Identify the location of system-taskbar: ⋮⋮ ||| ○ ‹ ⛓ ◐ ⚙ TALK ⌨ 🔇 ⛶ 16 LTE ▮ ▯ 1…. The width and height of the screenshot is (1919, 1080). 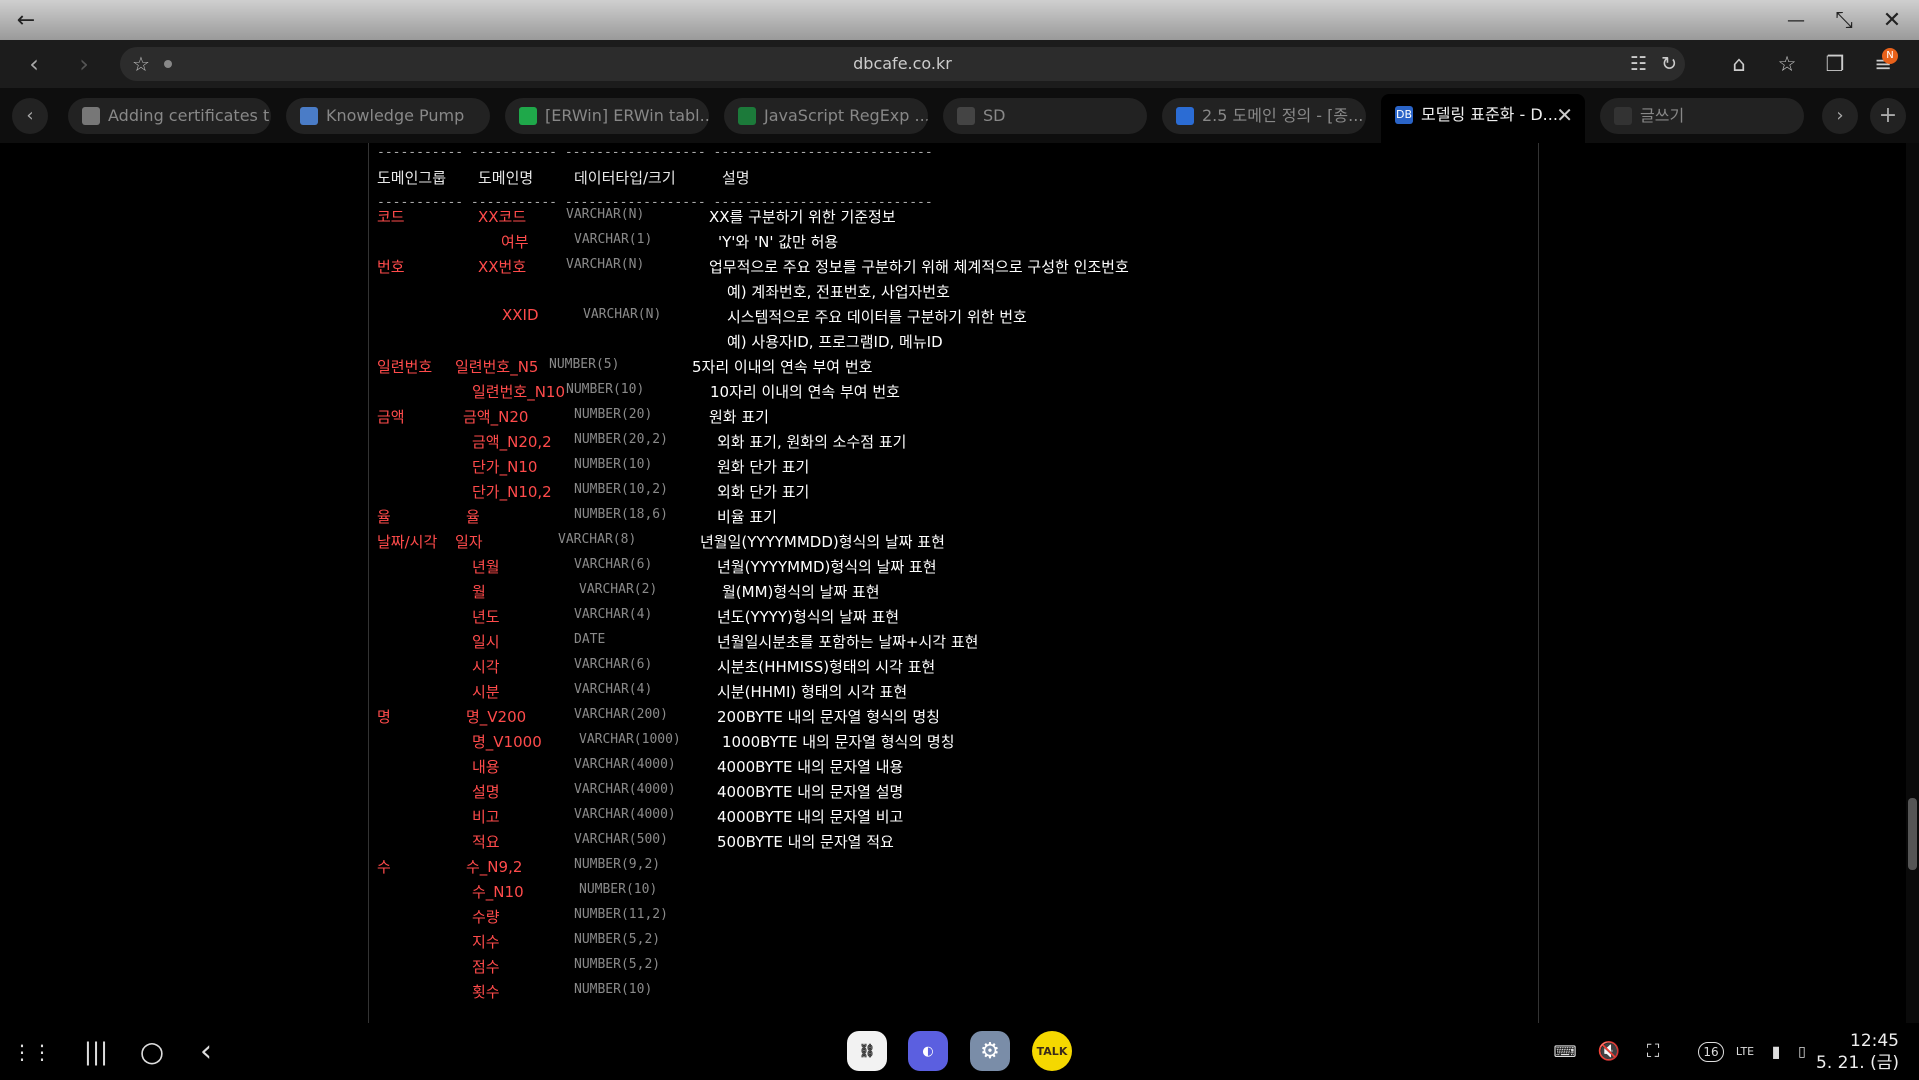
(959, 1051).